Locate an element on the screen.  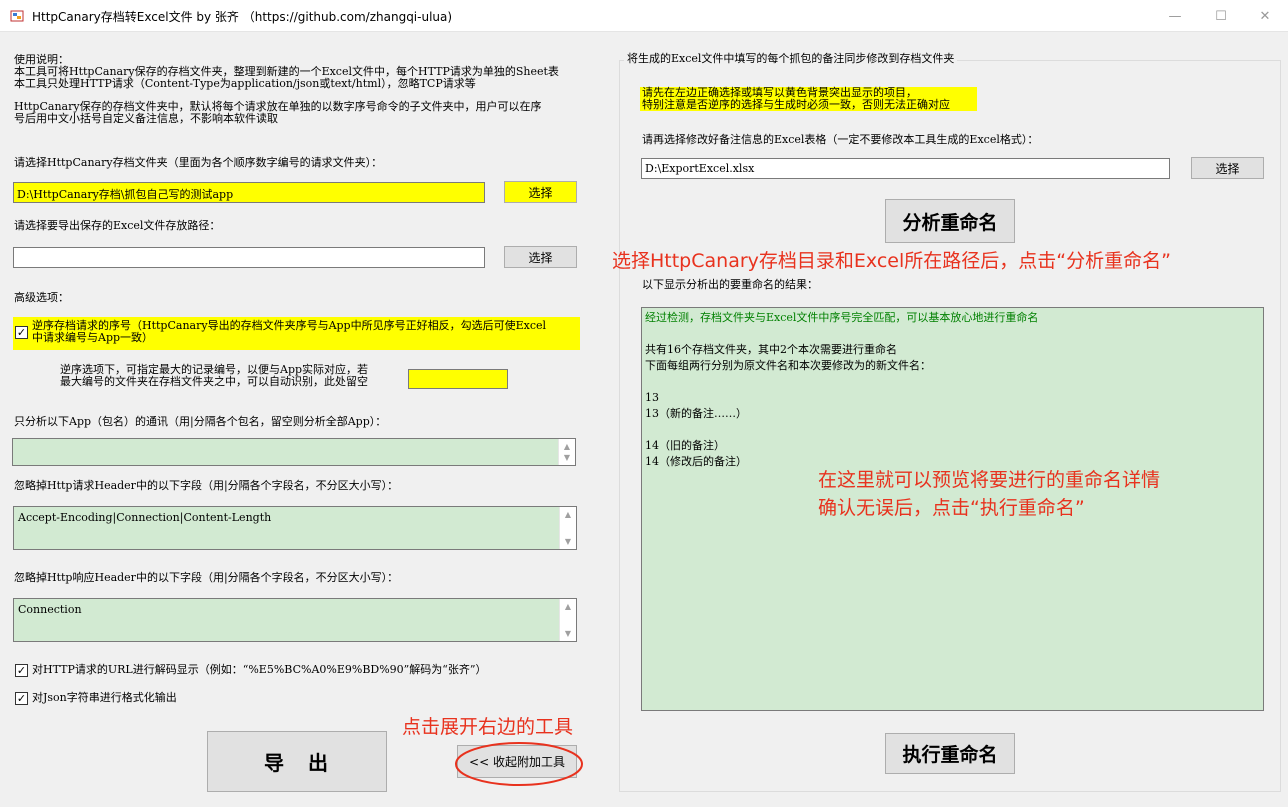
minimize-button: — is located at coordinates (1175, 16).